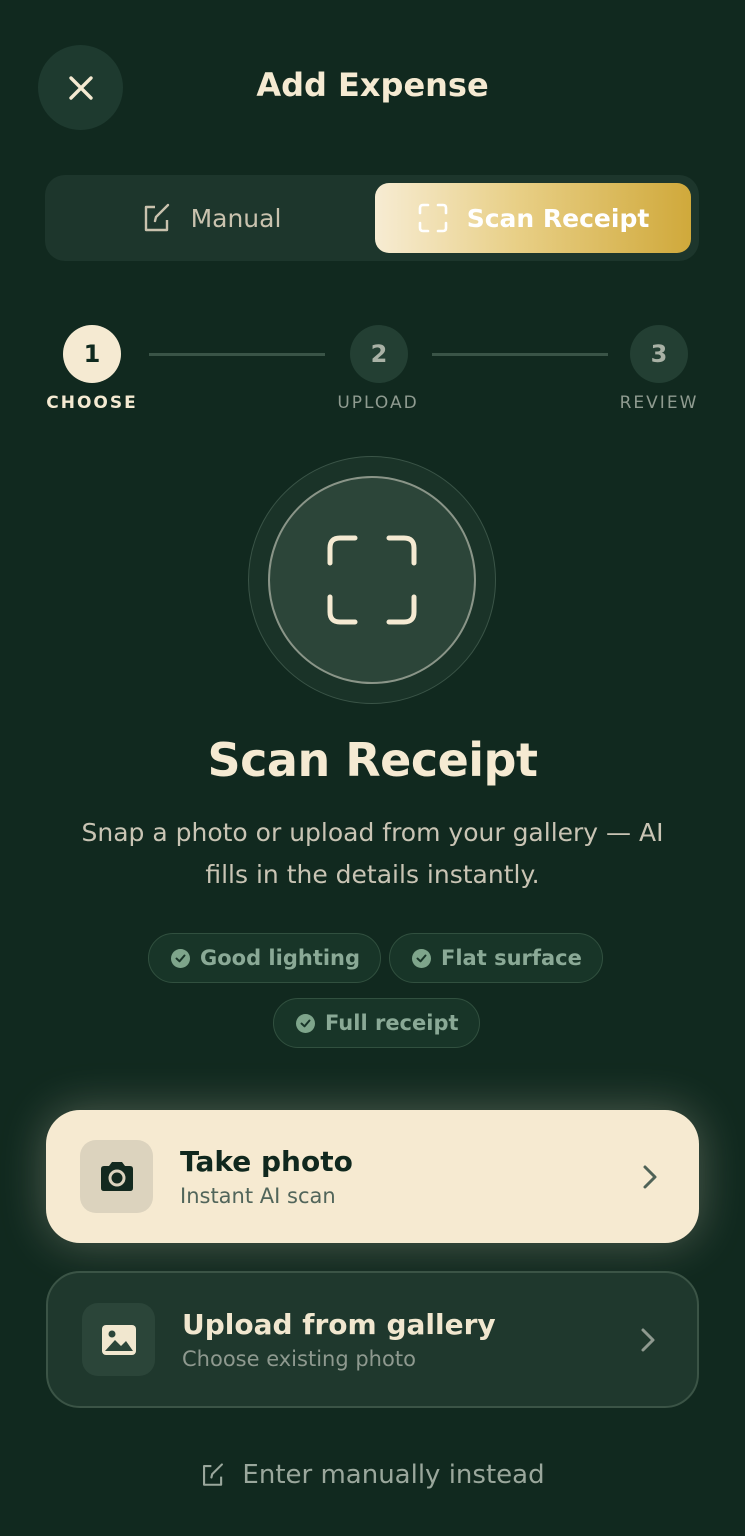 This screenshot has width=745, height=1536. I want to click on enter-manually-link: Enter manually instead, so click(372, 1475).